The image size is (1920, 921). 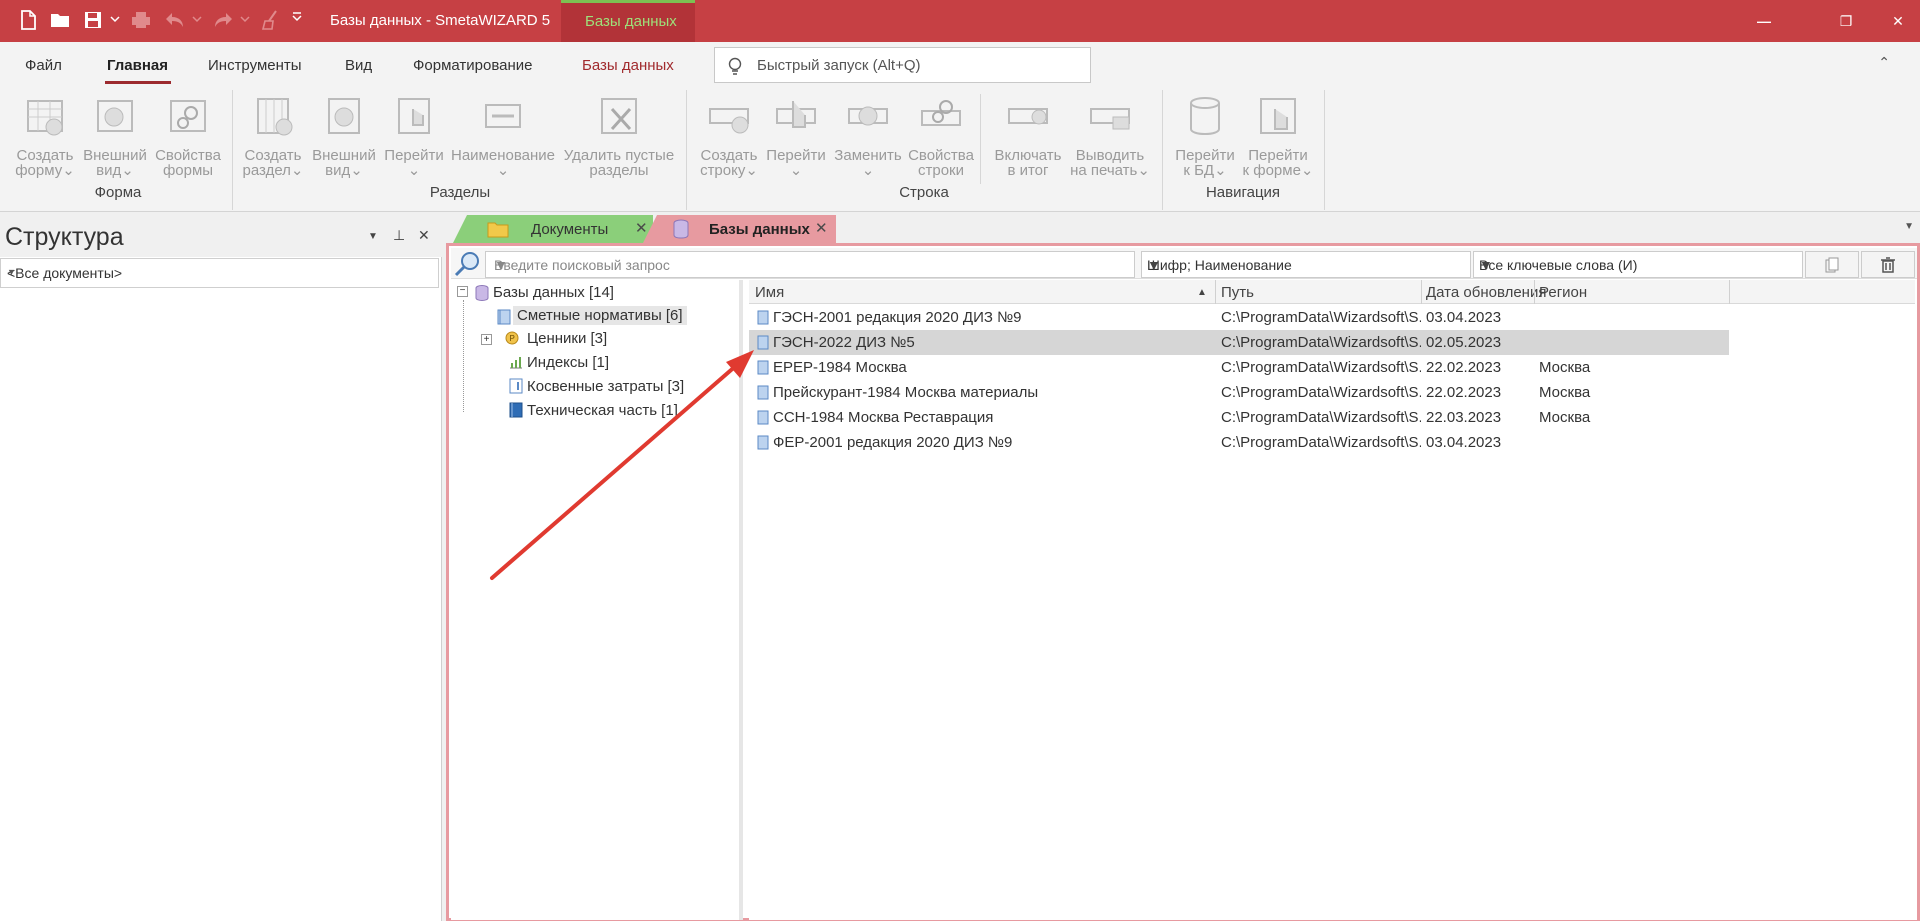 I want to click on tabs-overflow-icon: ▼, so click(x=1909, y=226).